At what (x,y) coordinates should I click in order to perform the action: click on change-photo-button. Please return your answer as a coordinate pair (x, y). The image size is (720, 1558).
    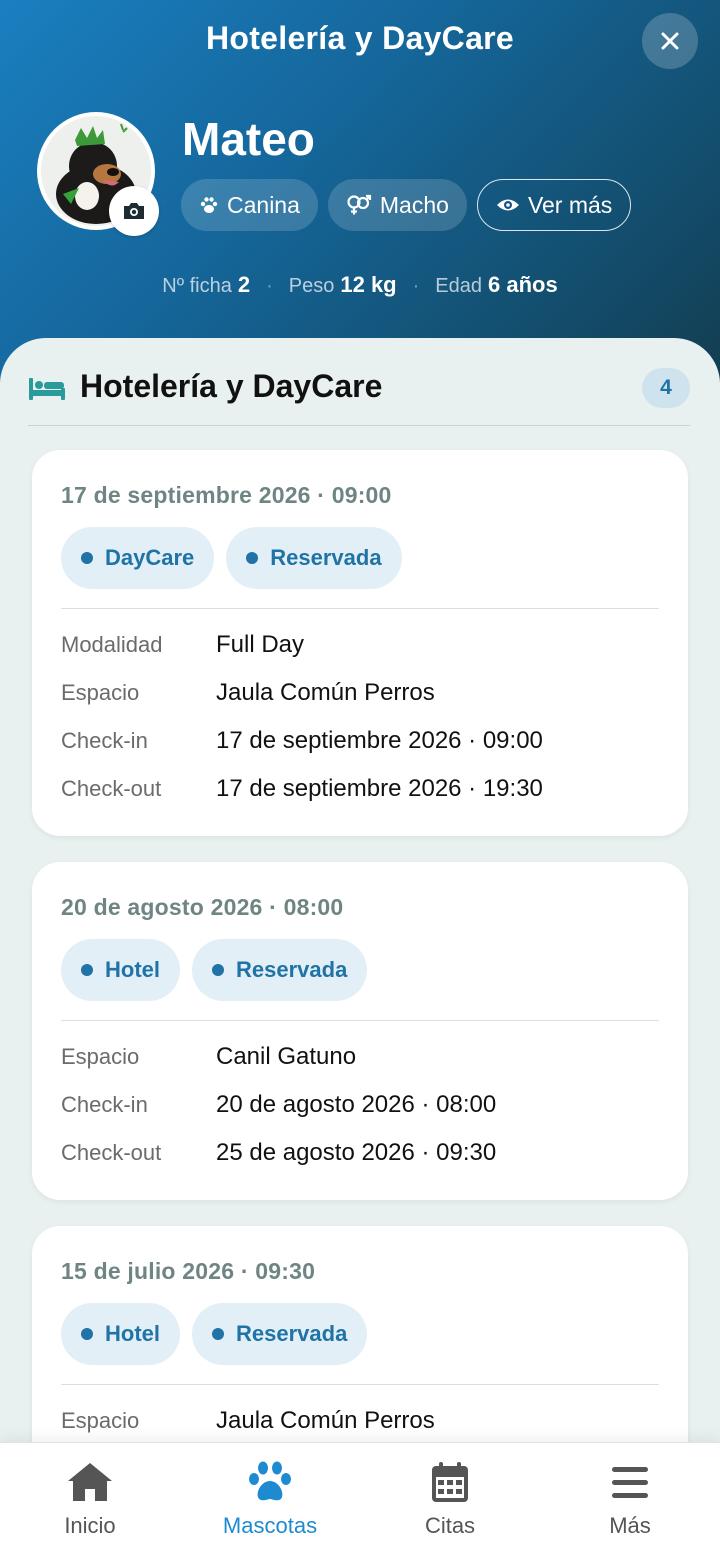
    Looking at the image, I should click on (134, 211).